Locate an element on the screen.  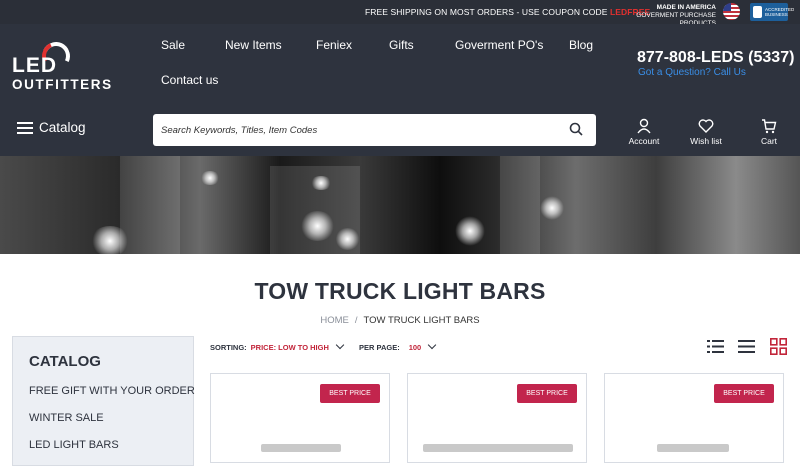
catalog-button: Catalog is located at coordinates (51, 127).